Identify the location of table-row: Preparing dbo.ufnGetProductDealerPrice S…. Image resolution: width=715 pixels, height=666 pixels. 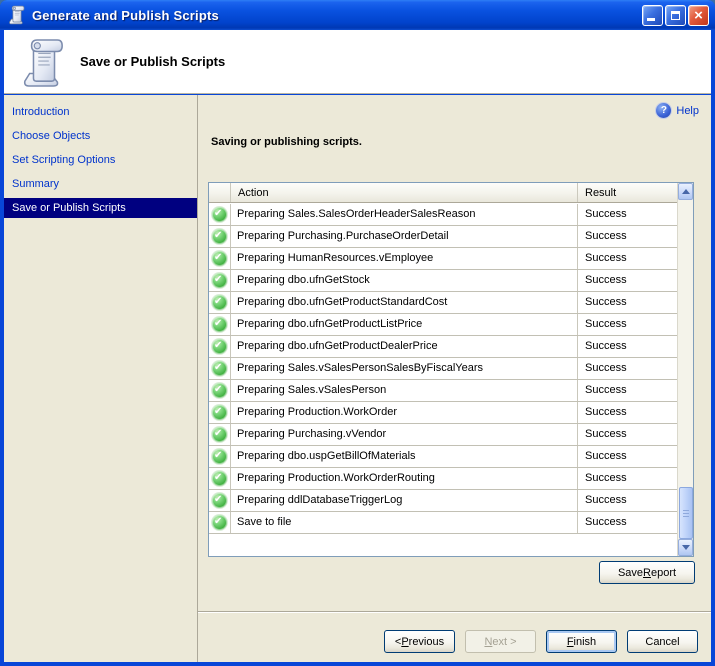
(443, 347).